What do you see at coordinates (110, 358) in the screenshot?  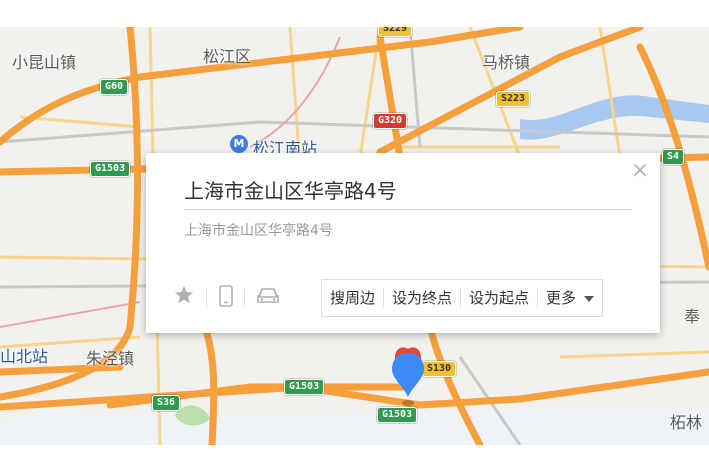 I see `place-label: 朱泾镇` at bounding box center [110, 358].